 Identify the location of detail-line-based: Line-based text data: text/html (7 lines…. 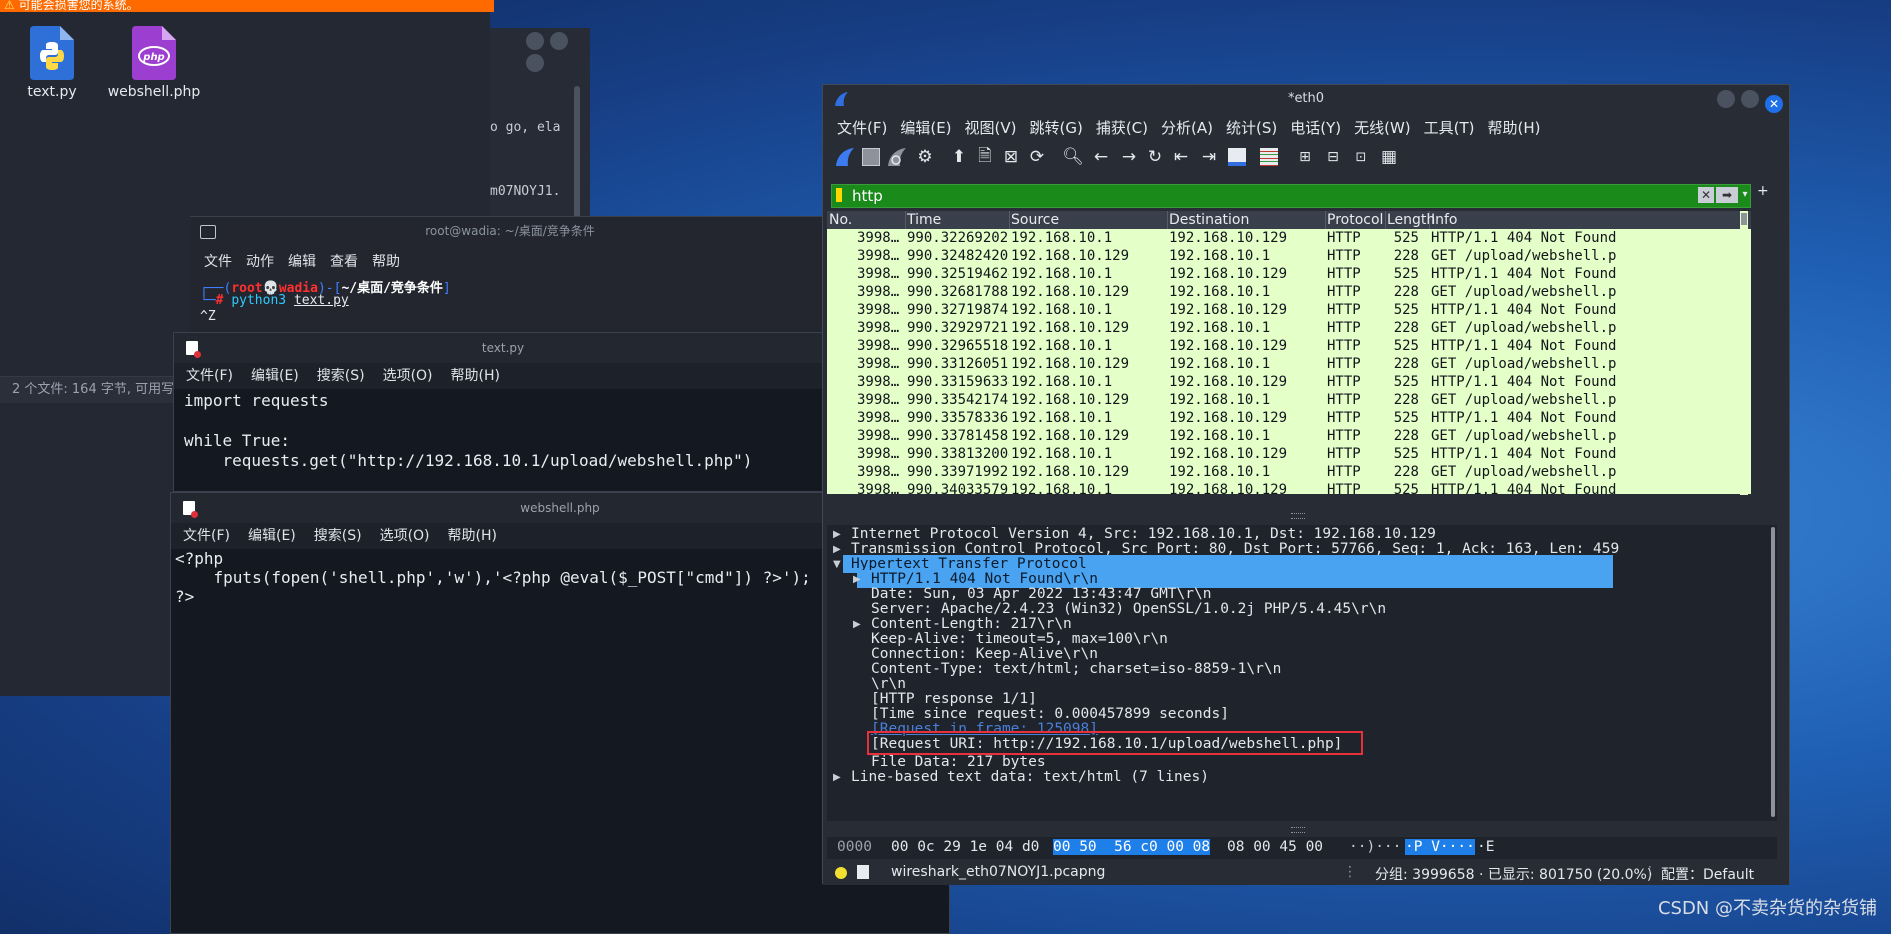
(1030, 777).